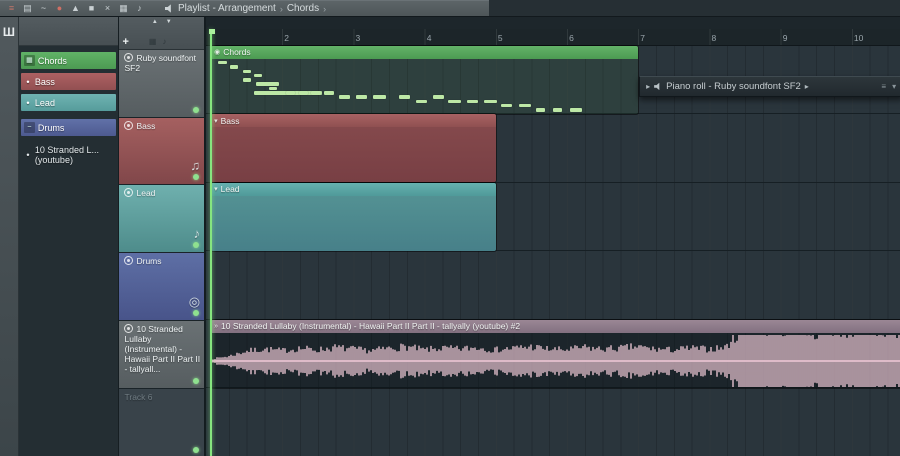 Image resolution: width=900 pixels, height=456 pixels. Describe the element at coordinates (123, 8) in the screenshot. I see `keyboard-icon: ▦` at that location.